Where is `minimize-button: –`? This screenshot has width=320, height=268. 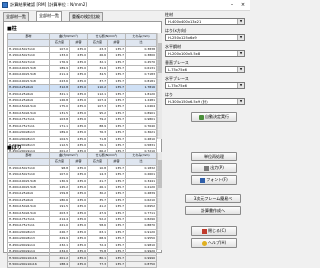 minimize-button: – is located at coordinates (232, 5).